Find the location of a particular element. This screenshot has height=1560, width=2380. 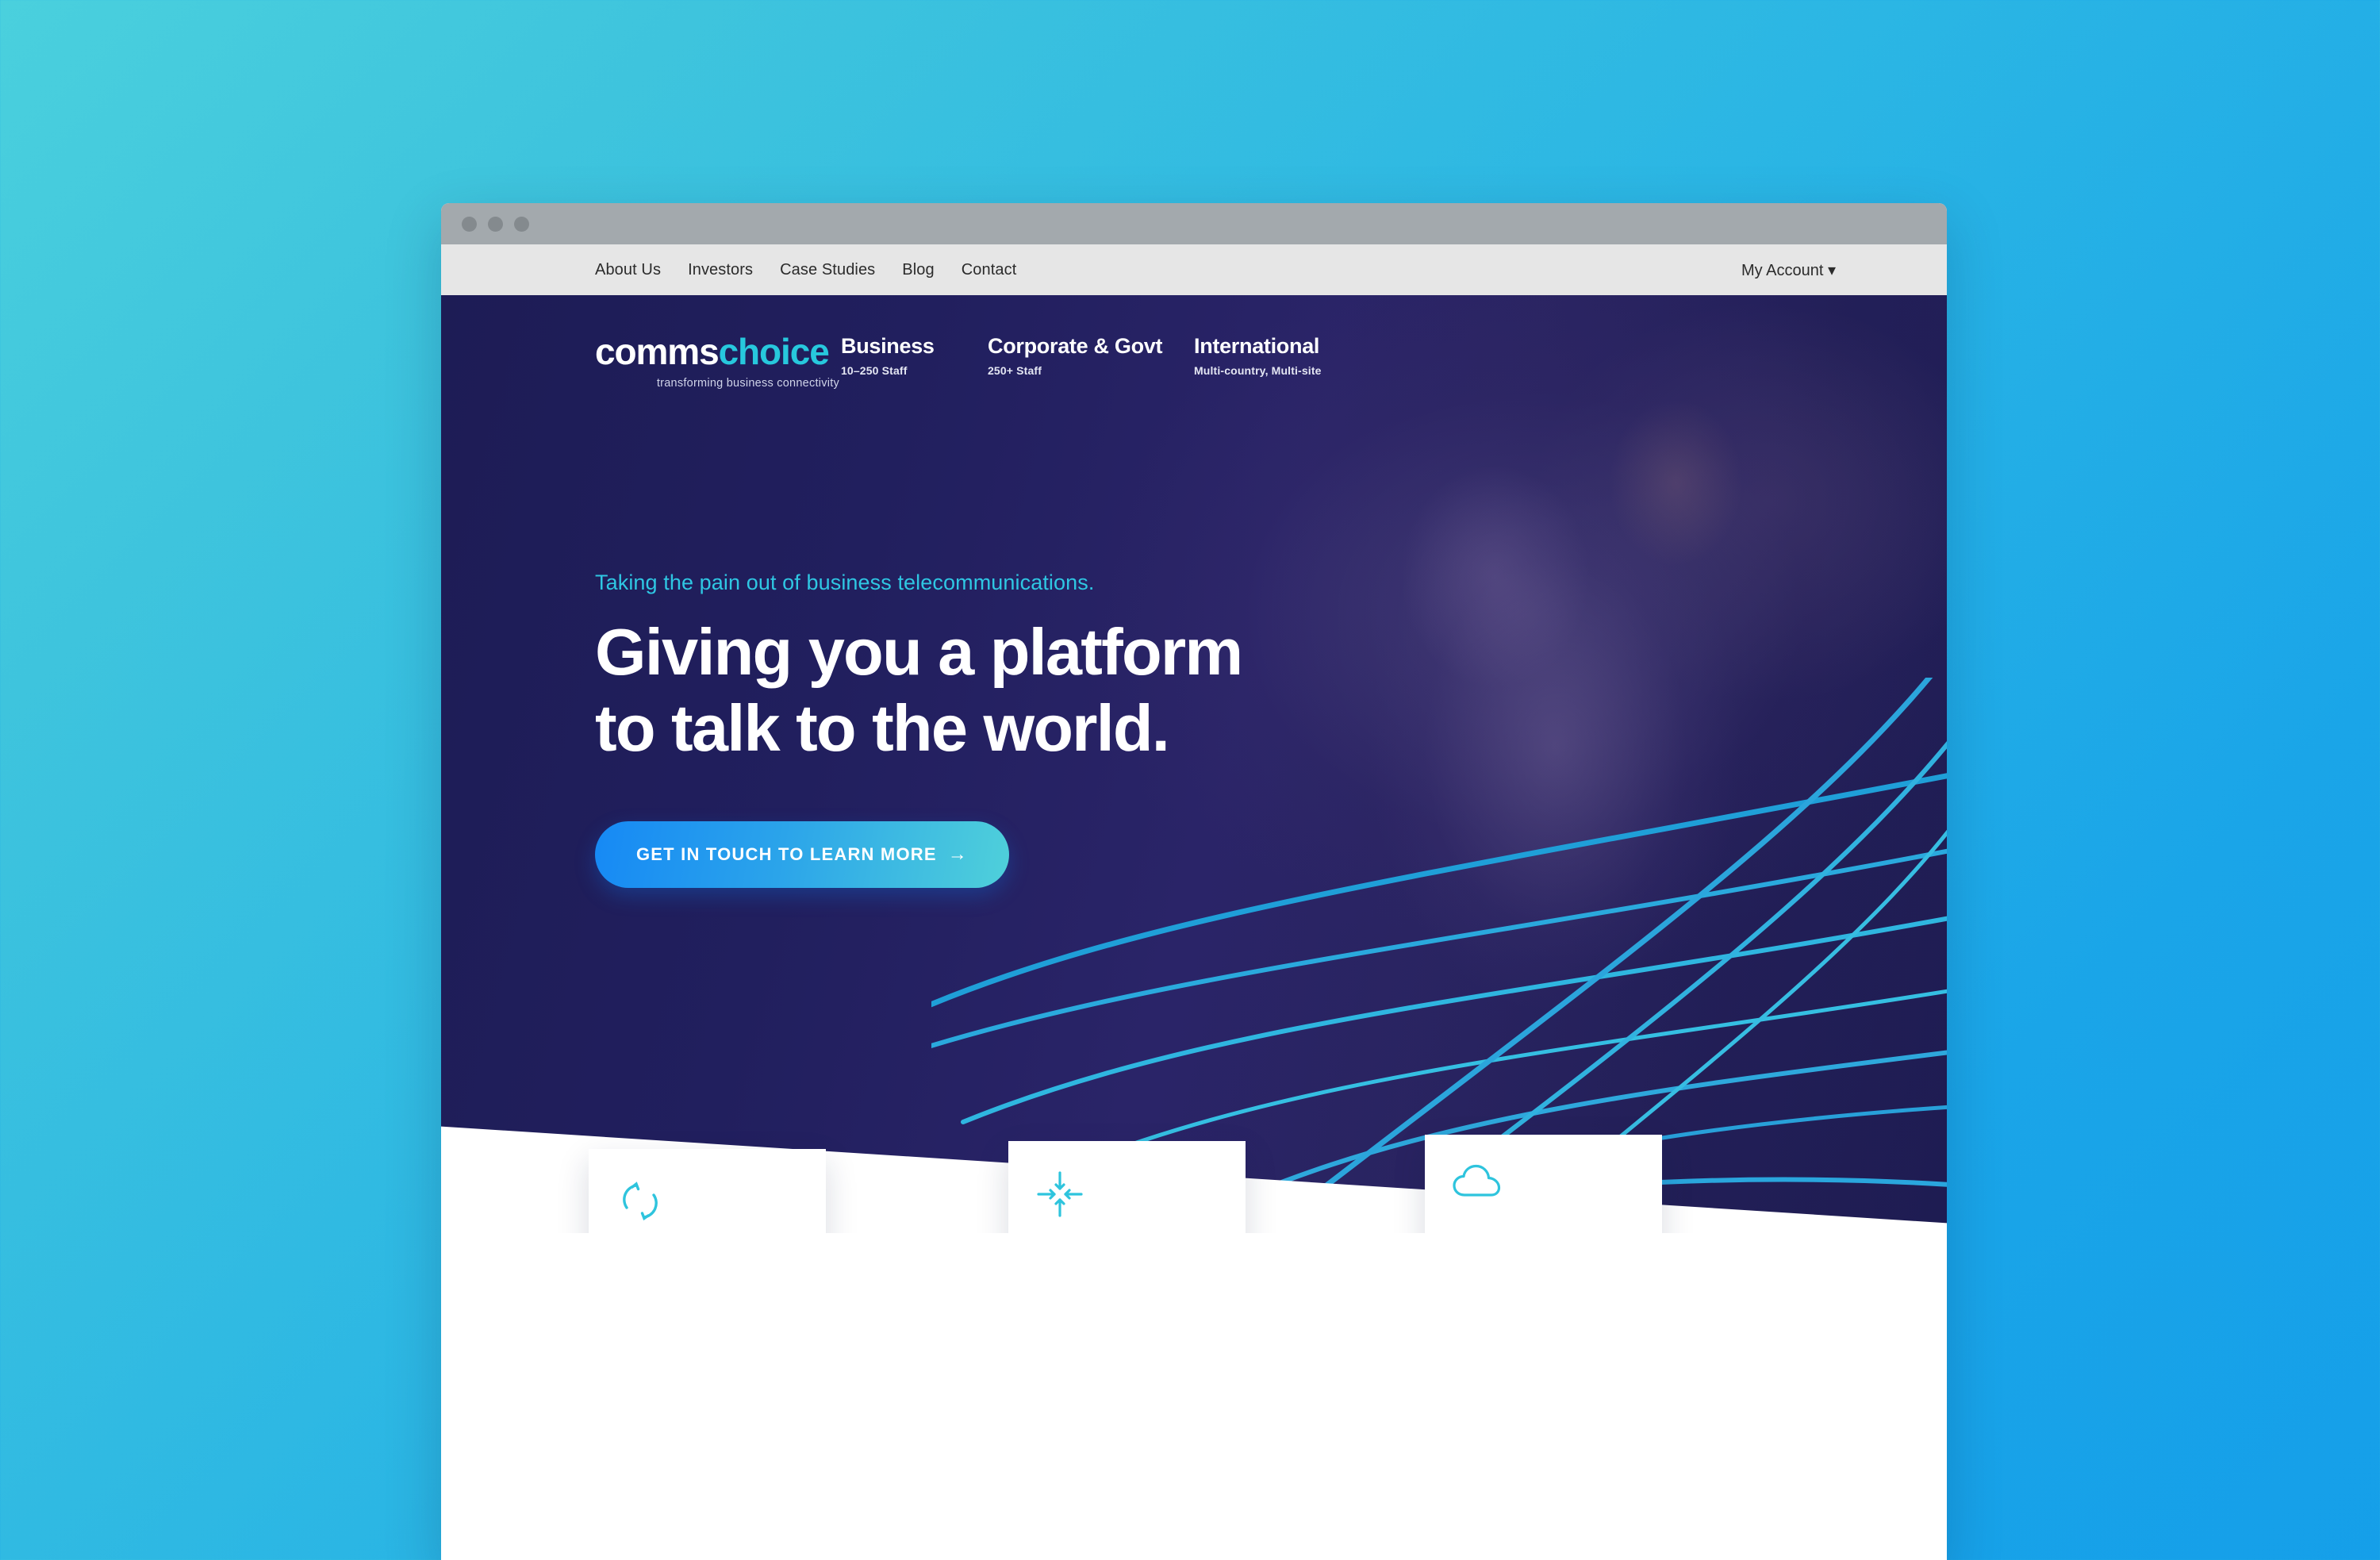

browser-titlebar is located at coordinates (1194, 224).